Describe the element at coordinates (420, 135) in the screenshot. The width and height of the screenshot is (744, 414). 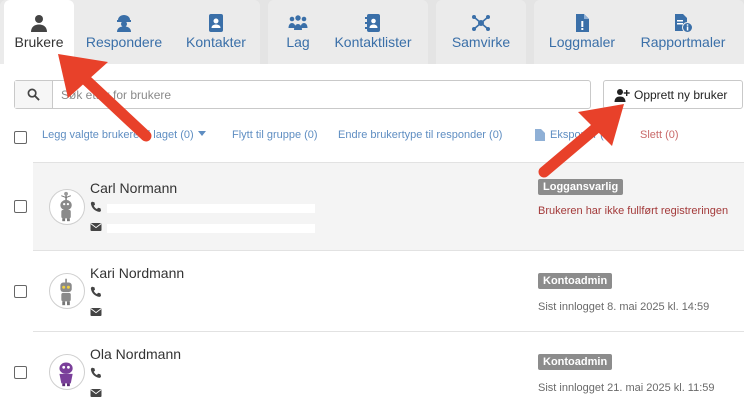
I see `change-user-type-action: Endre brukertype til responder (0)` at that location.